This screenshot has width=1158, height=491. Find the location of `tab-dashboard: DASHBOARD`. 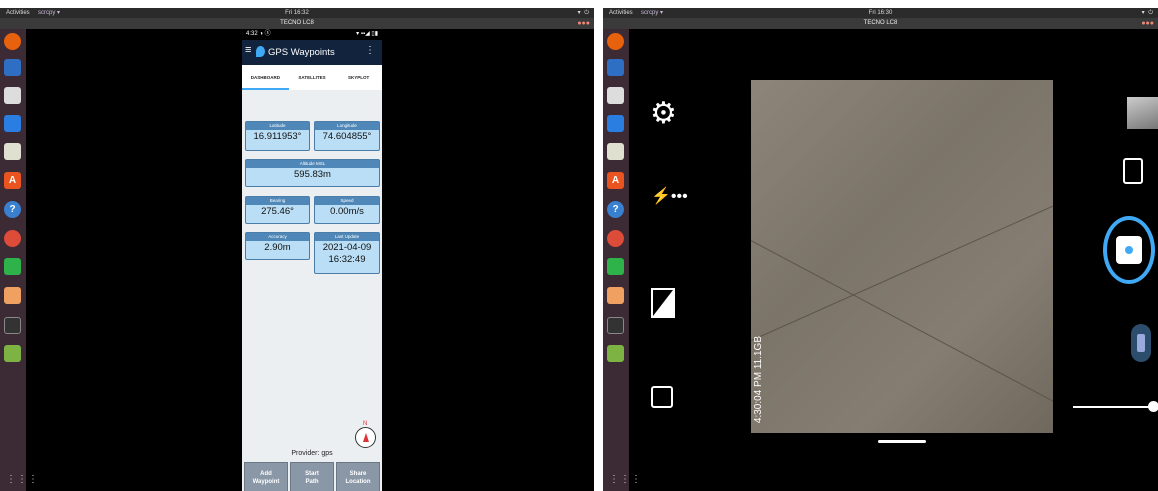

tab-dashboard: DASHBOARD is located at coordinates (265, 77).